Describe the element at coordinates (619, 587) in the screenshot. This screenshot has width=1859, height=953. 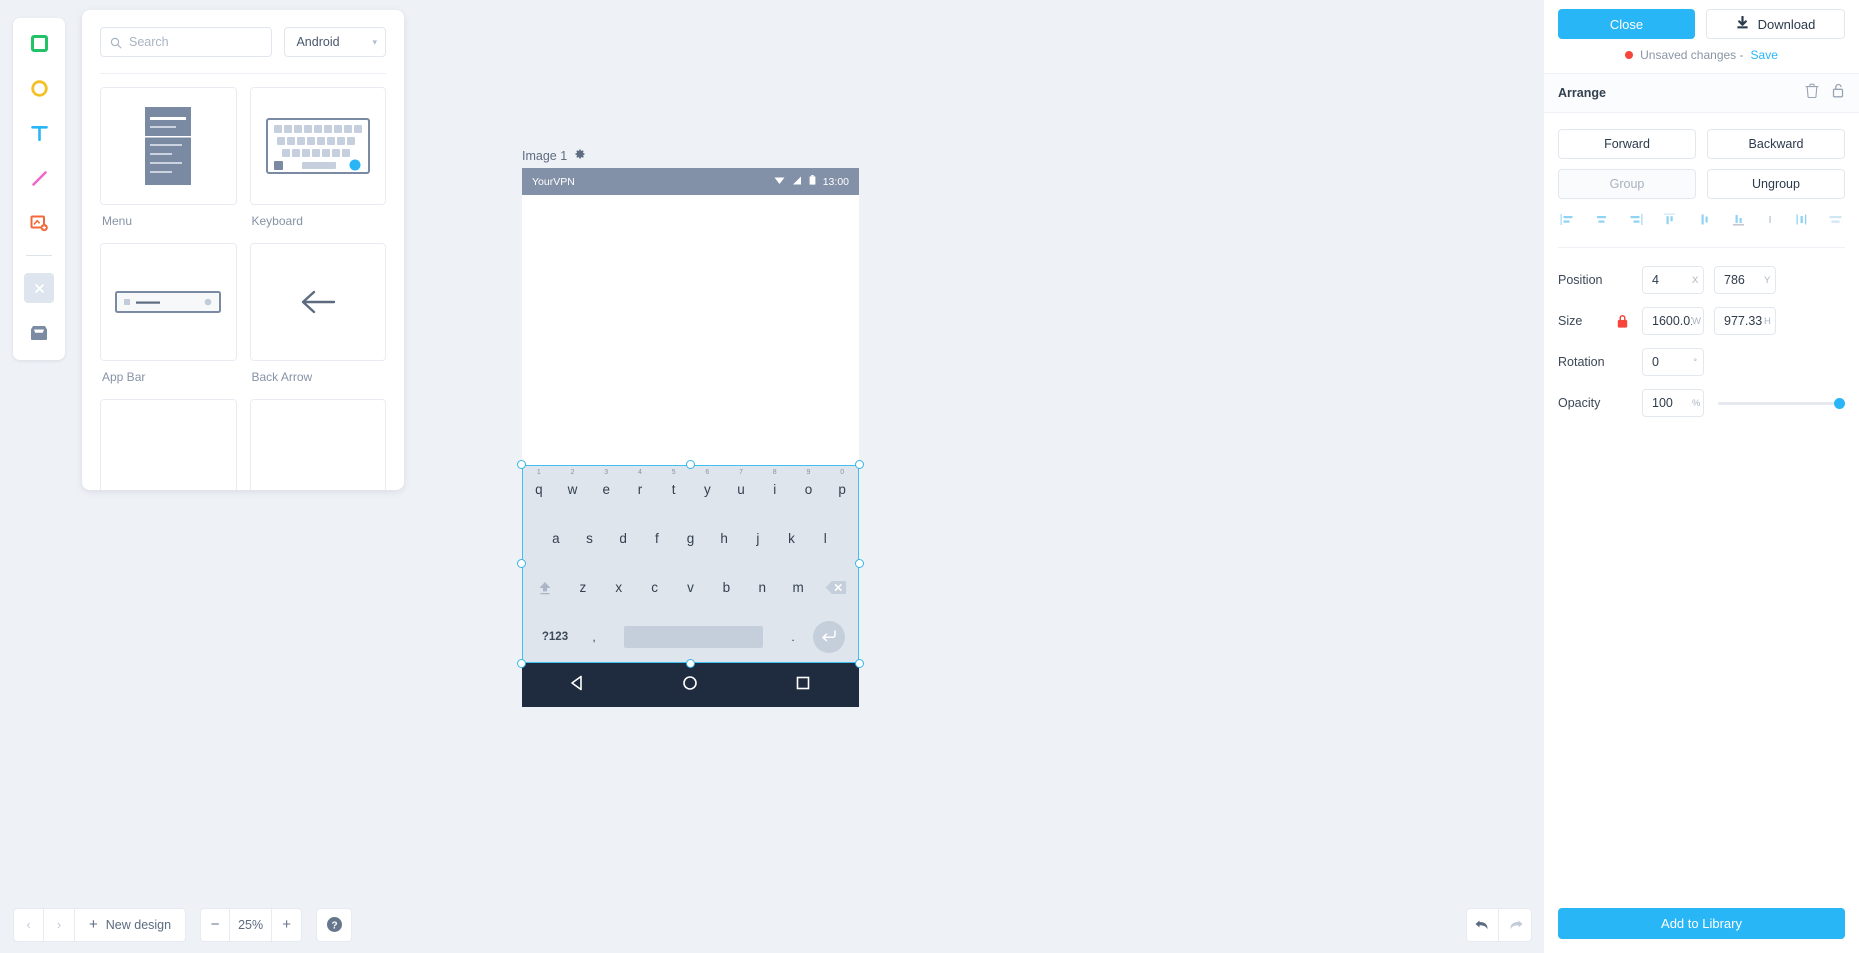
I see `key-x: x` at that location.